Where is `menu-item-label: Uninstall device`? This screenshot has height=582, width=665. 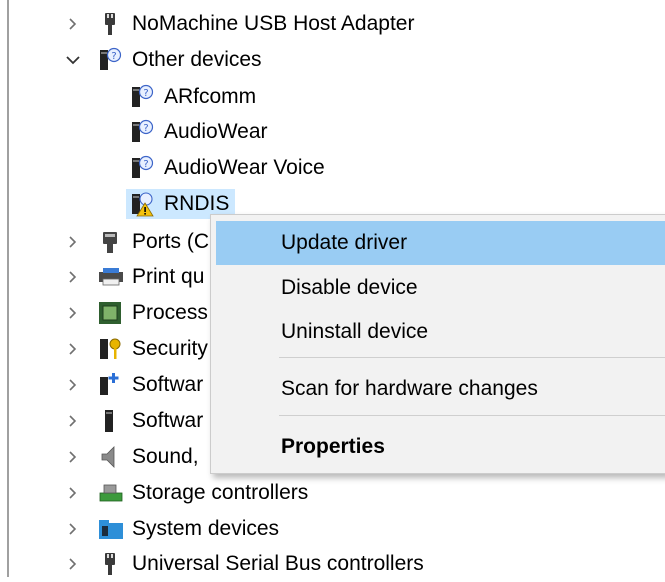
menu-item-label: Uninstall device is located at coordinates (355, 331).